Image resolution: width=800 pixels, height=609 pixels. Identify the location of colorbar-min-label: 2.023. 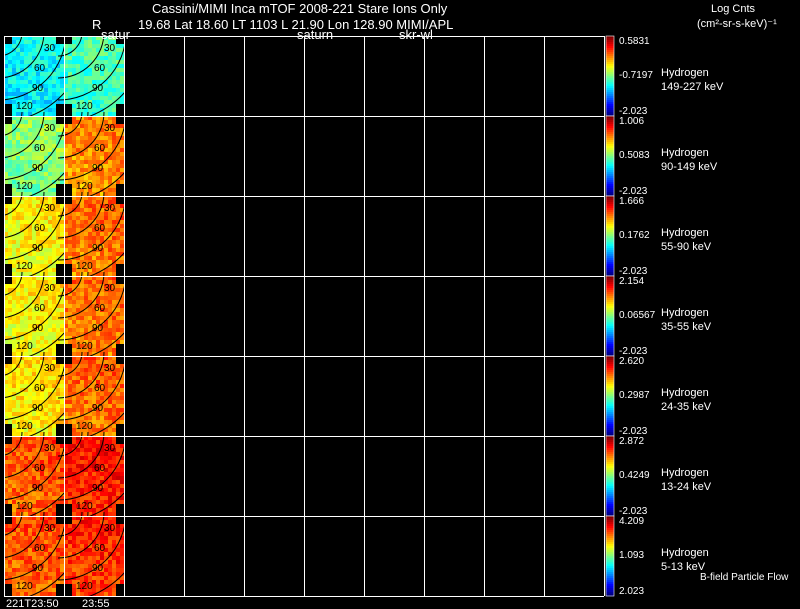
(632, 591).